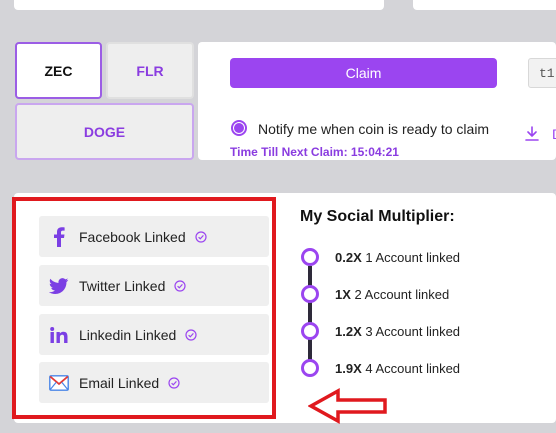 The width and height of the screenshot is (556, 433). I want to click on multiplier-row: 0.2X 1 Account linked, so click(397, 257).